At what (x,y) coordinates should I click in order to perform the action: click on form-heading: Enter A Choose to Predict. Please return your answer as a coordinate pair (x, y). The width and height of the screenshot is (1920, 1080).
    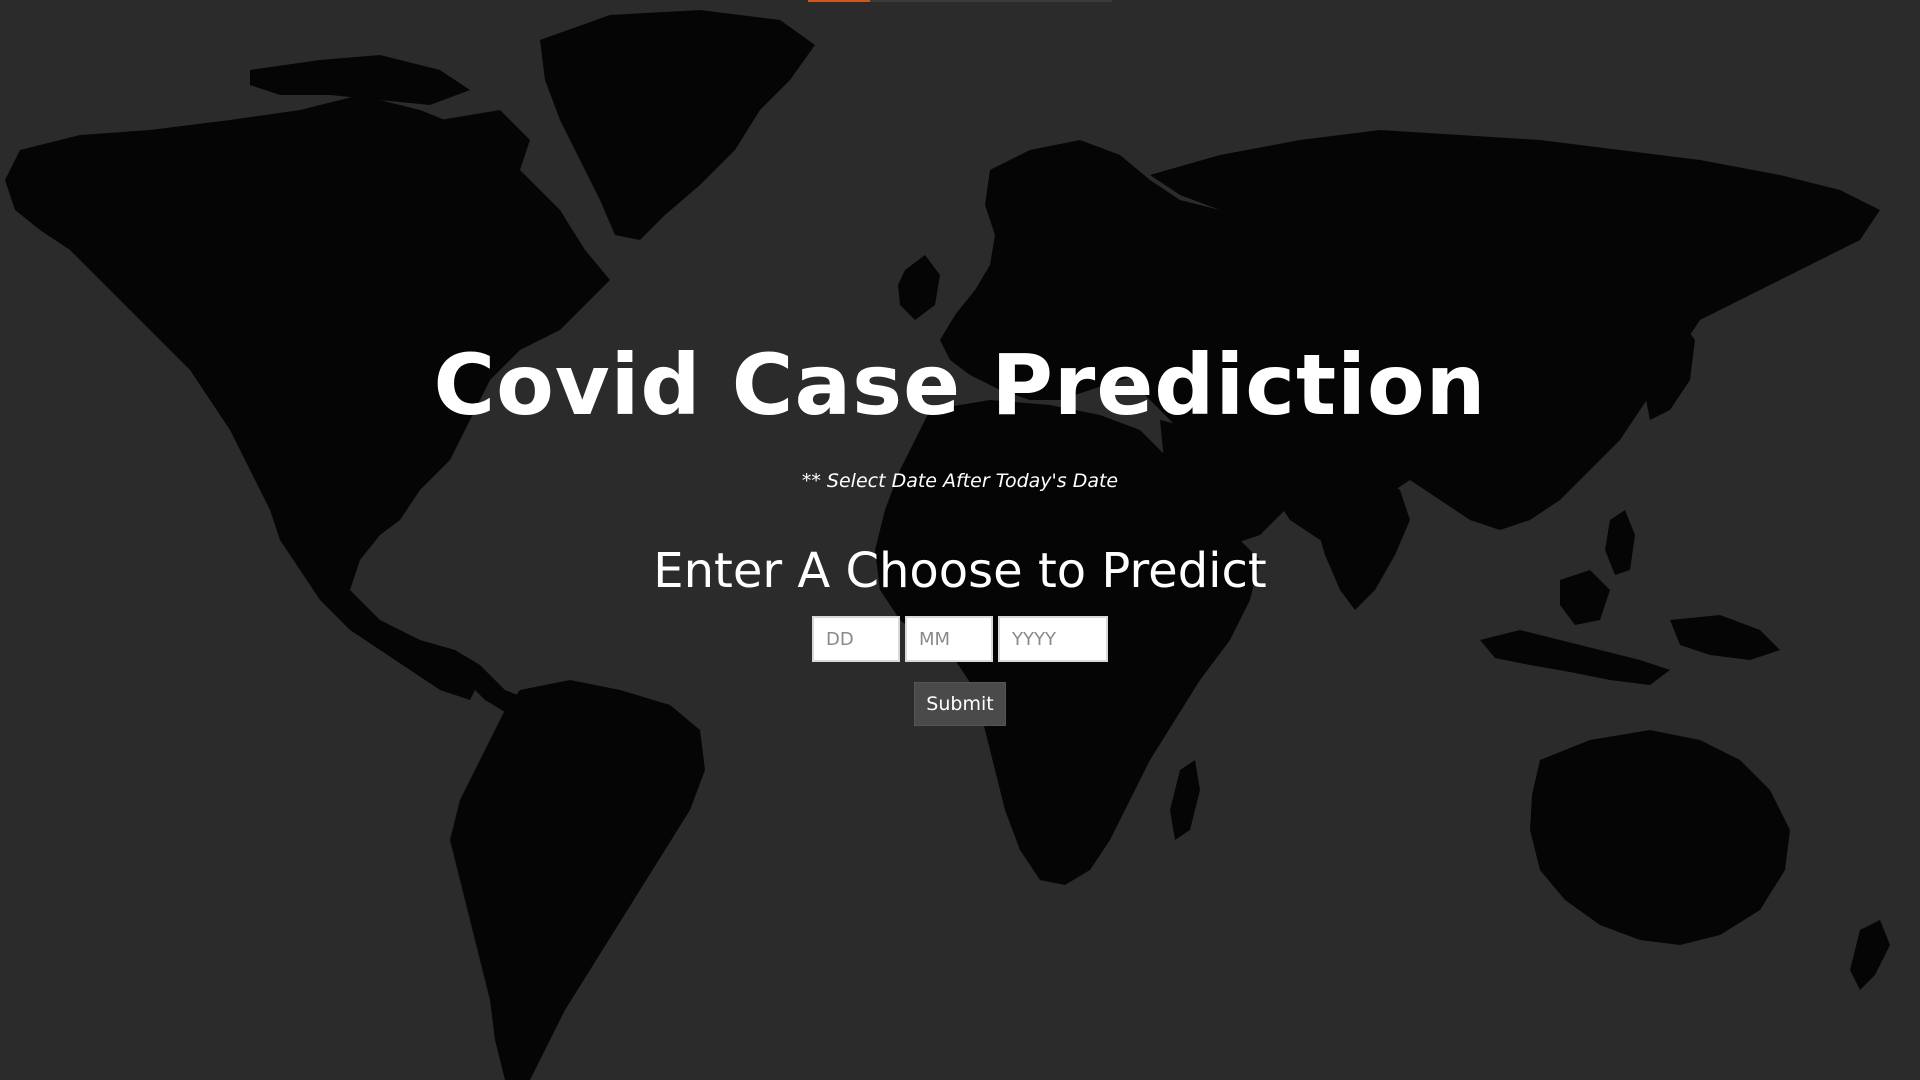
    Looking at the image, I should click on (960, 571).